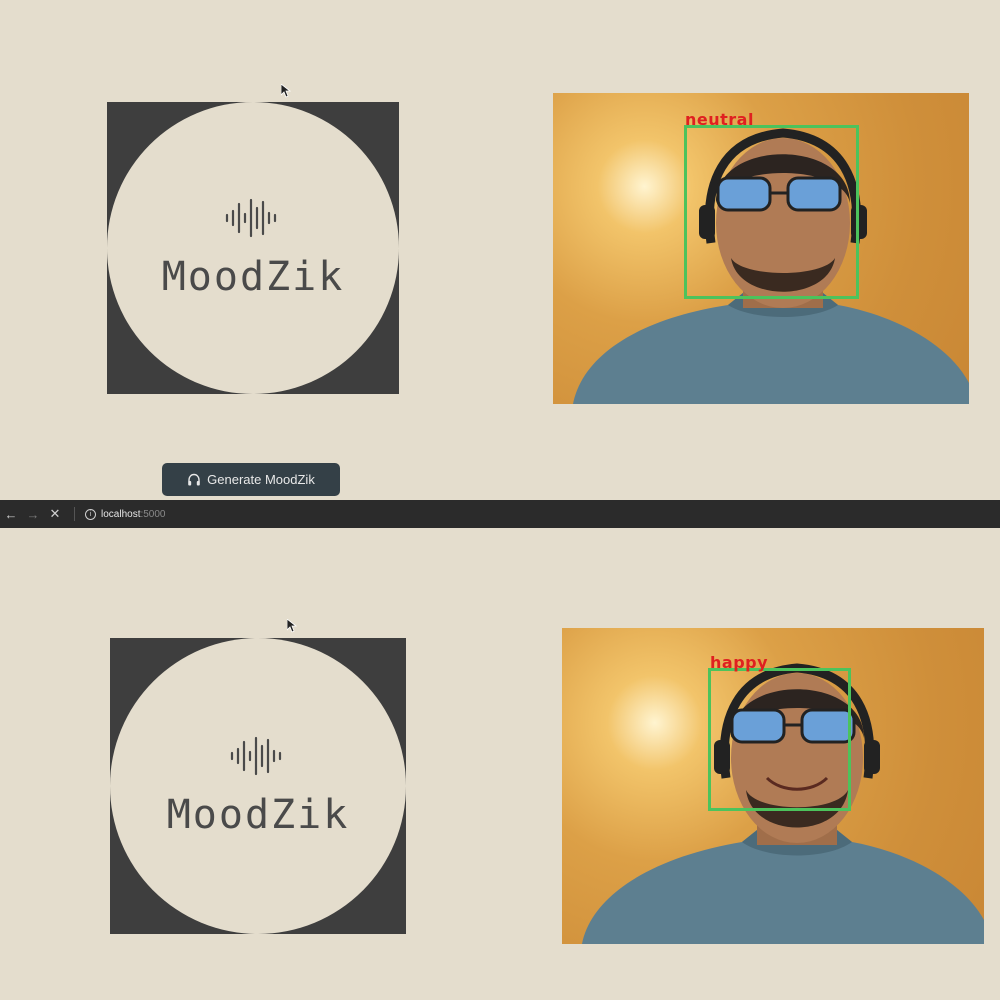 The image size is (1000, 1000). Describe the element at coordinates (33, 514) in the screenshot. I see `arrow-right-icon: →` at that location.